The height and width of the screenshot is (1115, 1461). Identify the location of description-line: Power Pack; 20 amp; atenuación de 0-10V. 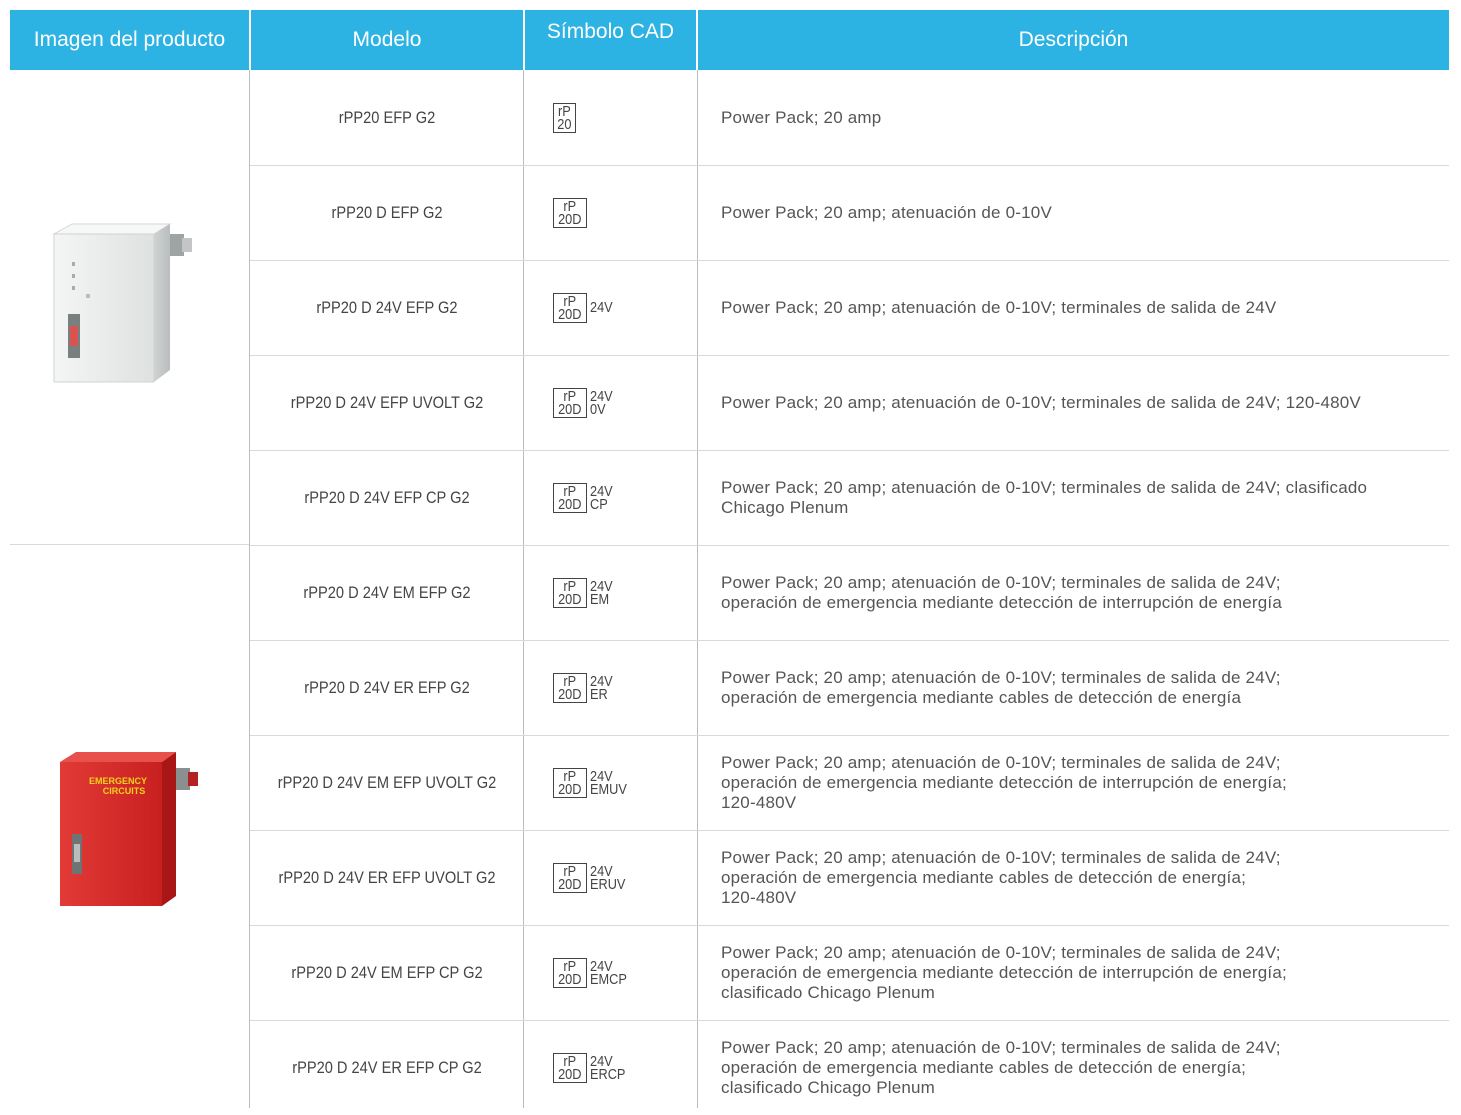
(886, 212).